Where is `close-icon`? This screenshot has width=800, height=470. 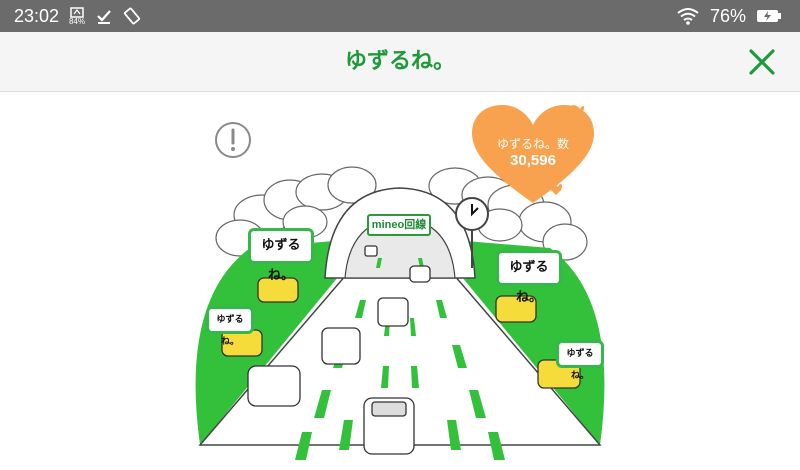
close-icon is located at coordinates (762, 62).